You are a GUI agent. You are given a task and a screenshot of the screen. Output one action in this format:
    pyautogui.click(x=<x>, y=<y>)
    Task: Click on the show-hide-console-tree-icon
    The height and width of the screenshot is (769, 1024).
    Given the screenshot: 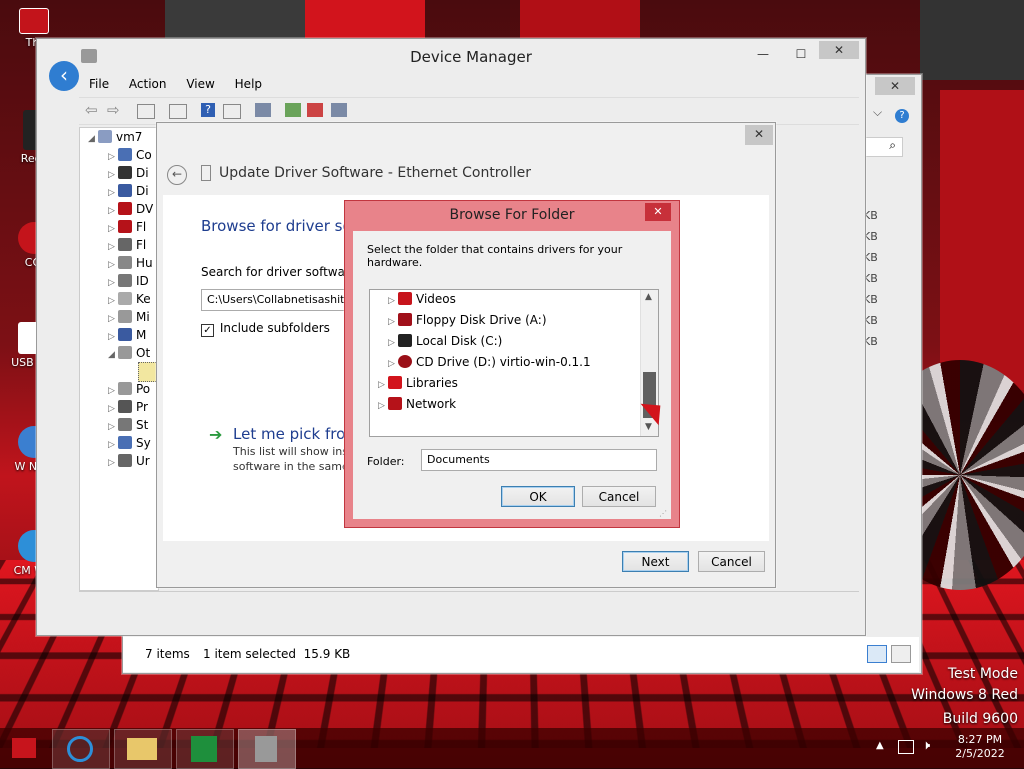 What is the action you would take?
    pyautogui.click(x=146, y=111)
    